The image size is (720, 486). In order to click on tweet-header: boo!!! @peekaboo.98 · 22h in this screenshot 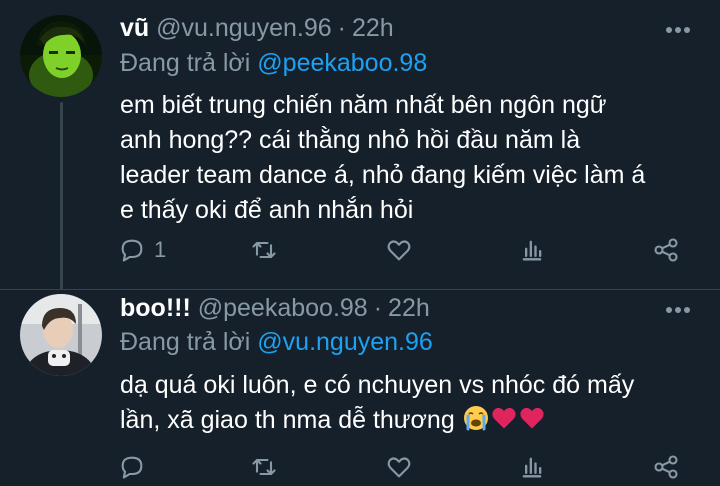, I will do `click(275, 308)`.